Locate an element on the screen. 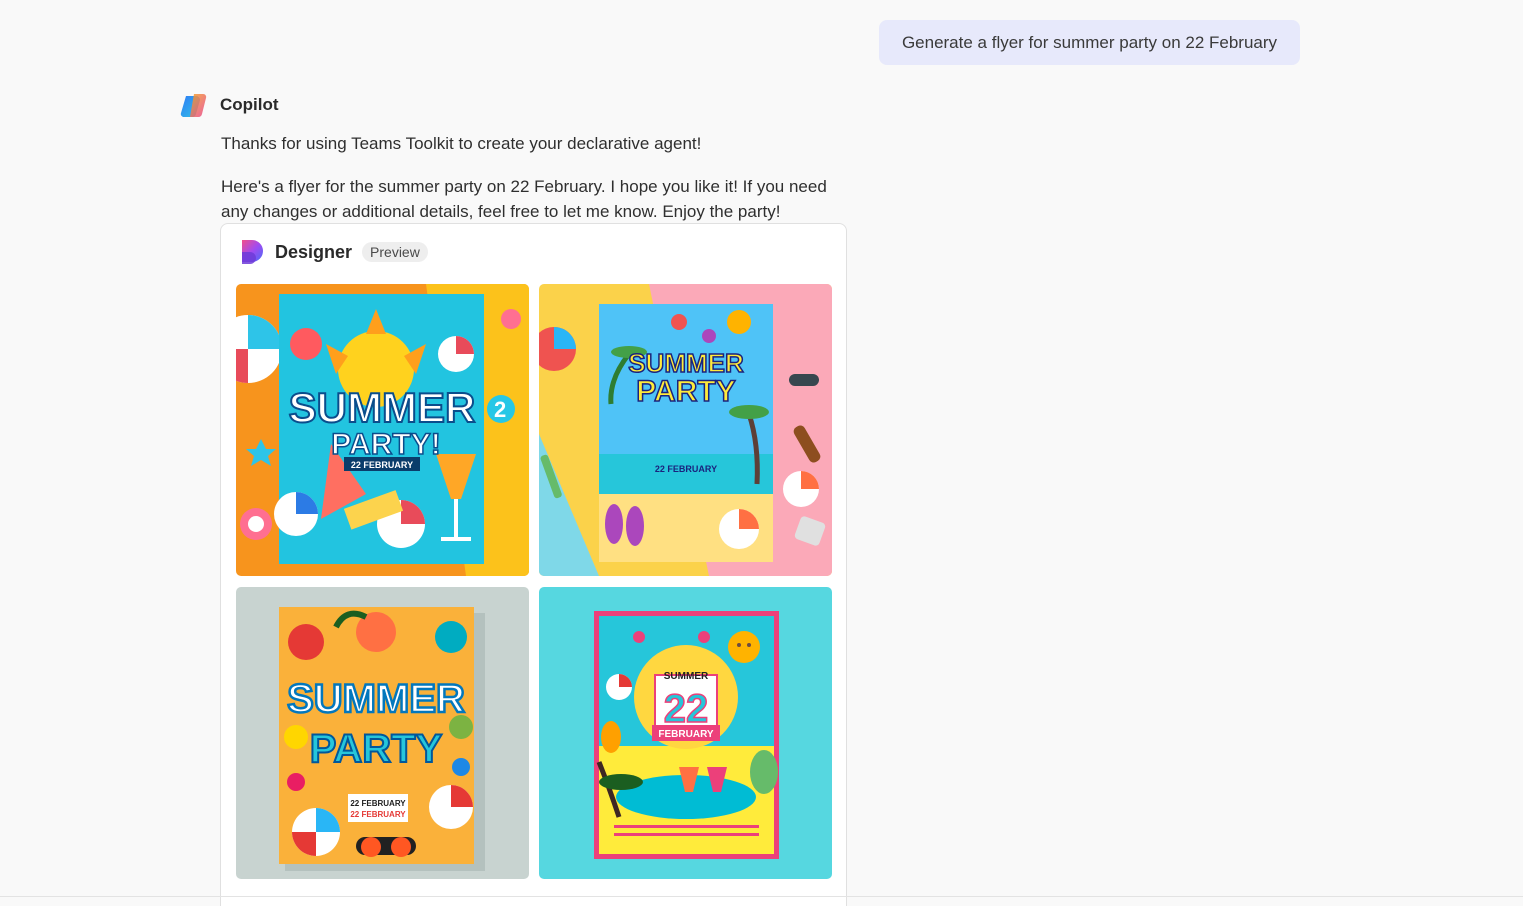 This screenshot has height=906, width=1523. generated-image-2: SUMMER PARTY 22 FEBRUARY is located at coordinates (685, 430).